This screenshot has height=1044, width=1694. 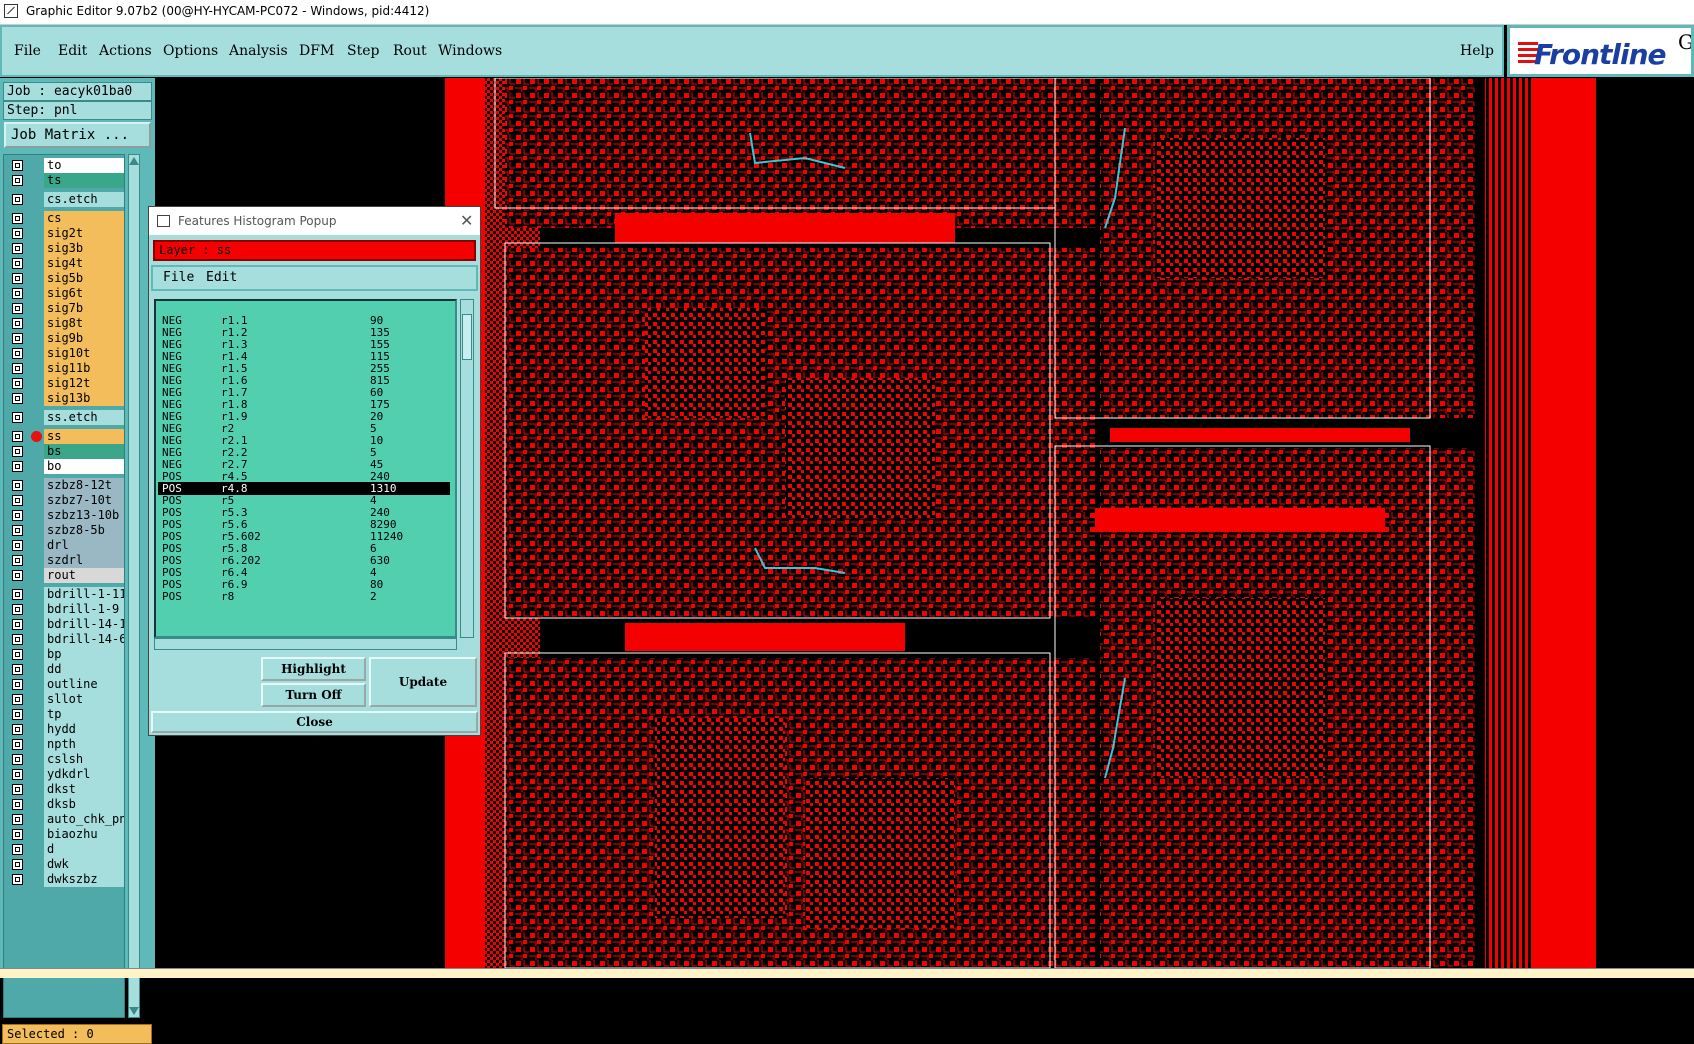 What do you see at coordinates (84, 594) in the screenshot?
I see `layer-name: bdrill-1-11` at bounding box center [84, 594].